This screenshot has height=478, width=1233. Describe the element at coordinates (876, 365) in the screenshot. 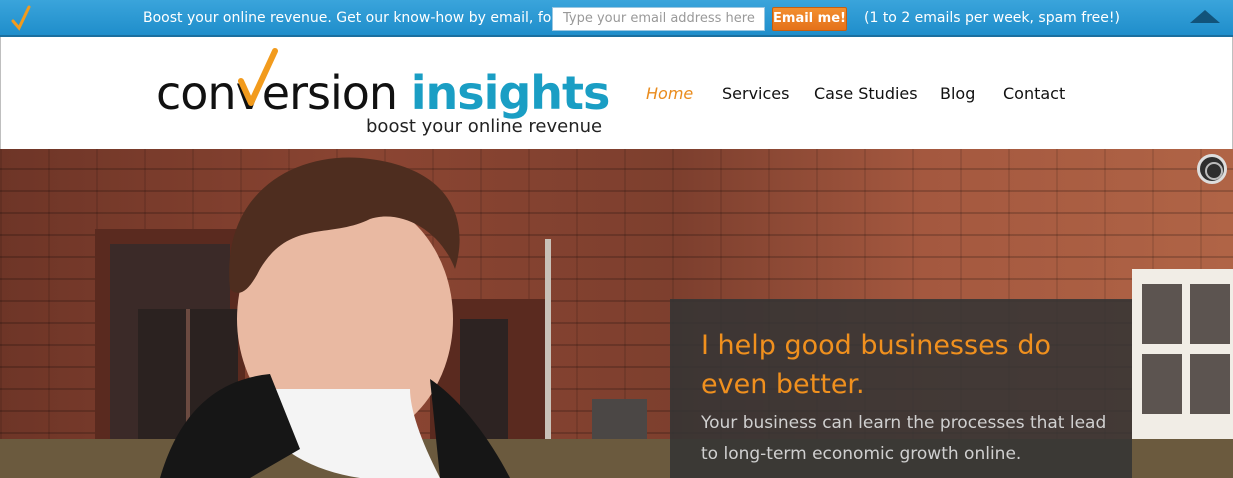

I see `hero-headline: I help good businesses do even better.` at that location.